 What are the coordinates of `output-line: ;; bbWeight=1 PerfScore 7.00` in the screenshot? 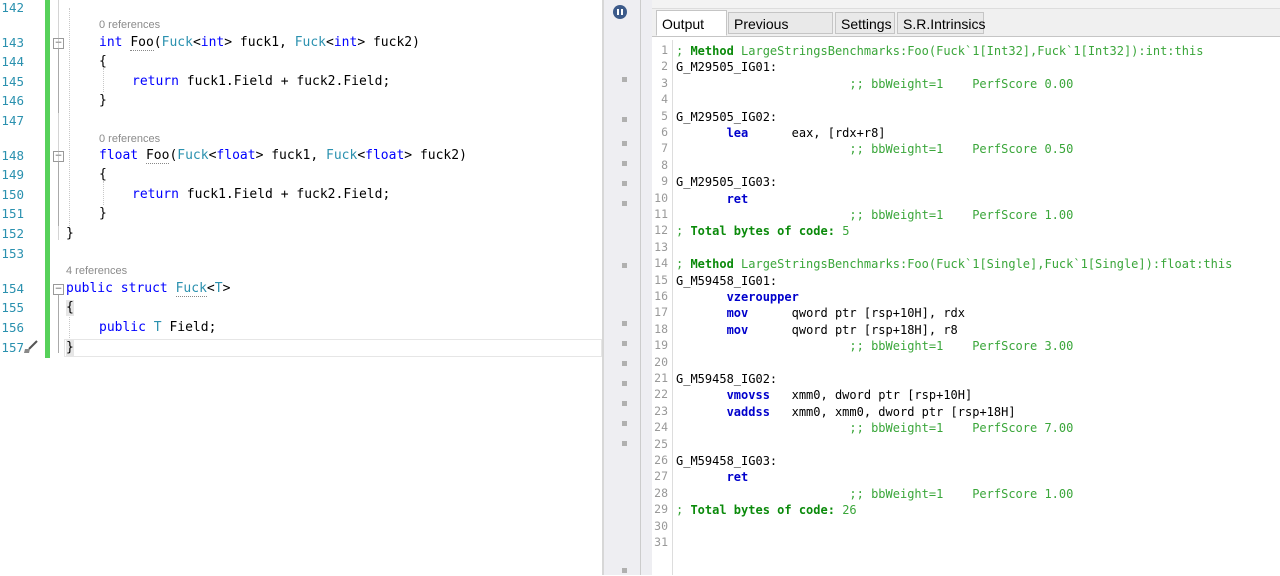 It's located at (875, 428).